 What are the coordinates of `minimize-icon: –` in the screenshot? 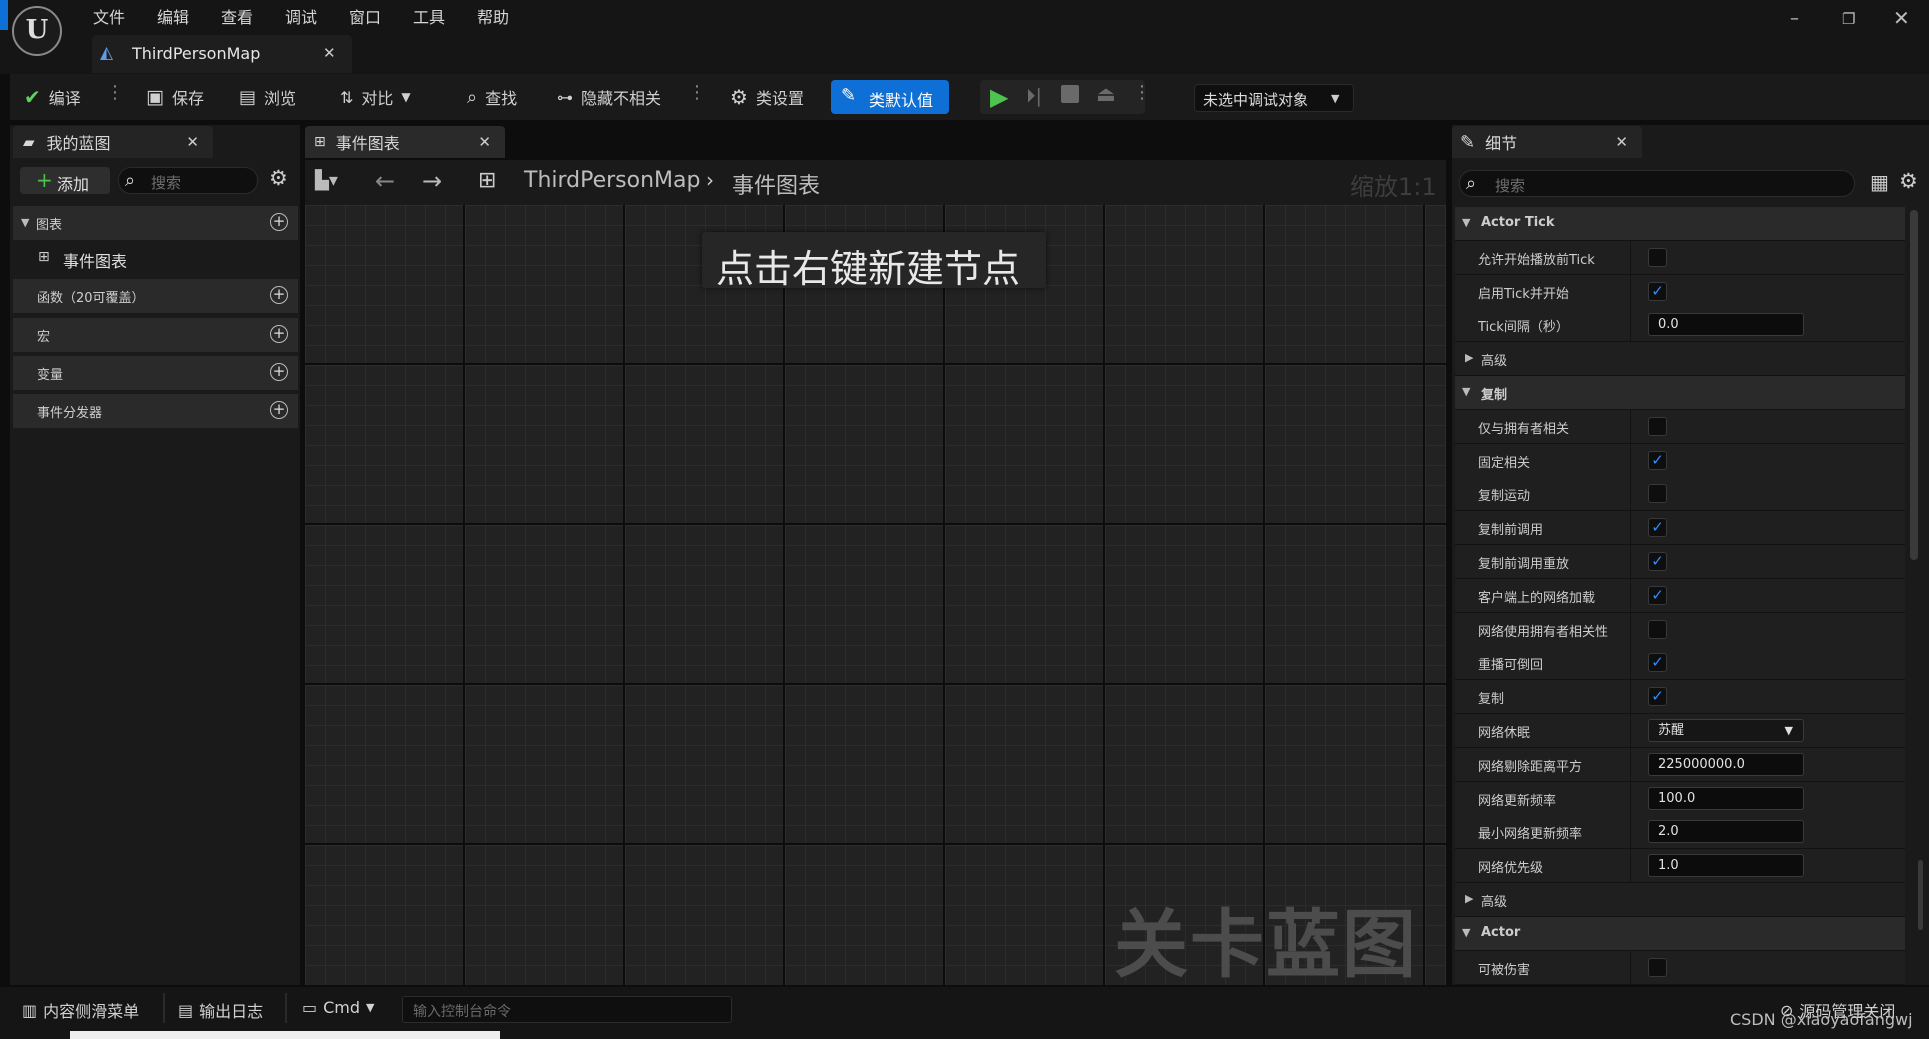 It's located at (1794, 18).